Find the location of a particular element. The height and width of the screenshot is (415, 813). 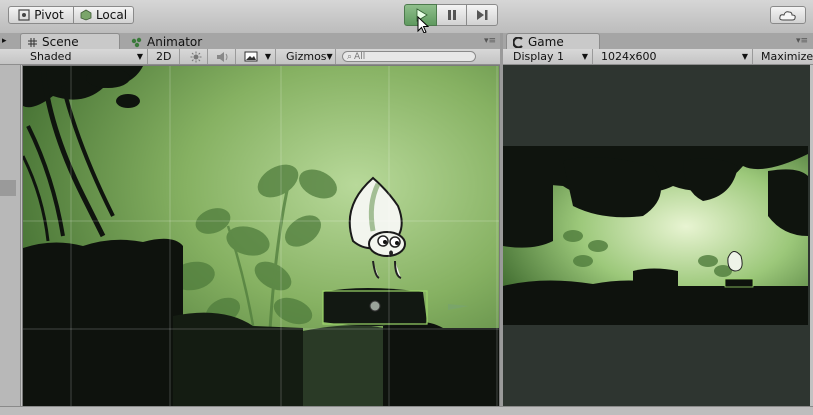

audio-icon is located at coordinates (222, 56).